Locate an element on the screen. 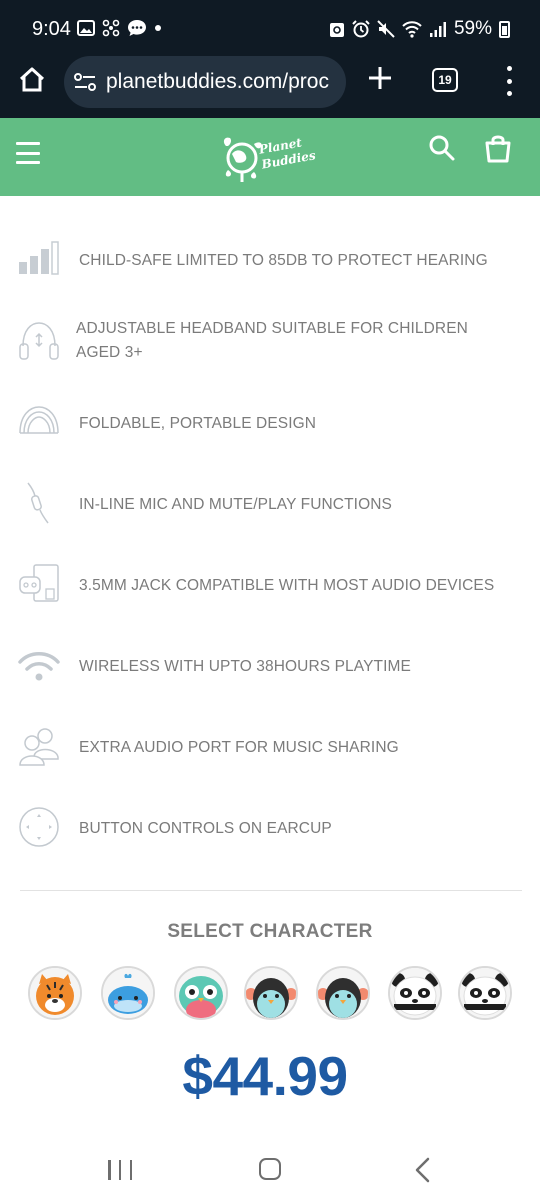 The height and width of the screenshot is (1200, 540). pinwheel-notification-icon is located at coordinates (111, 28).